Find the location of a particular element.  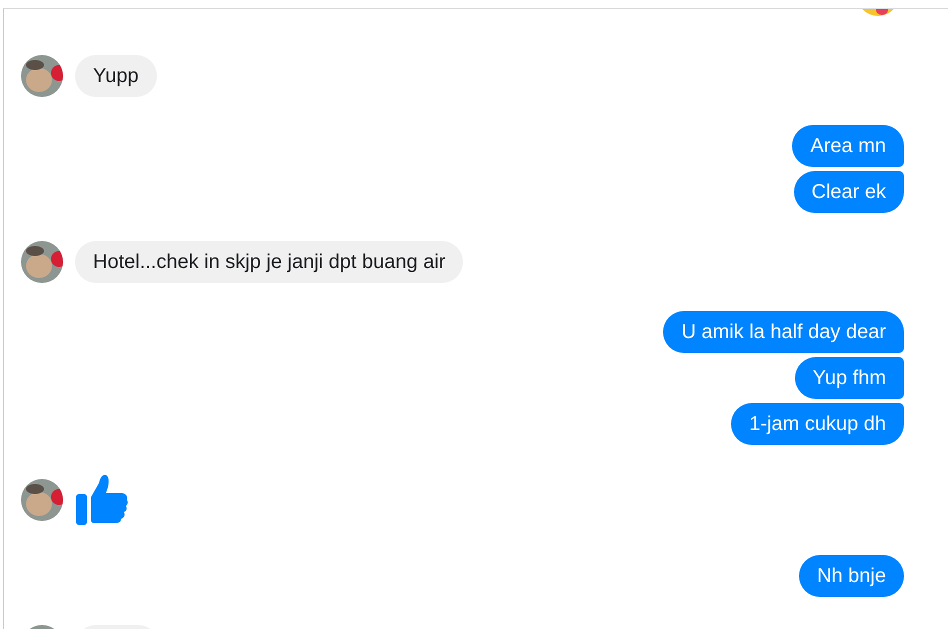

message-bubble: Clear ek is located at coordinates (849, 192).